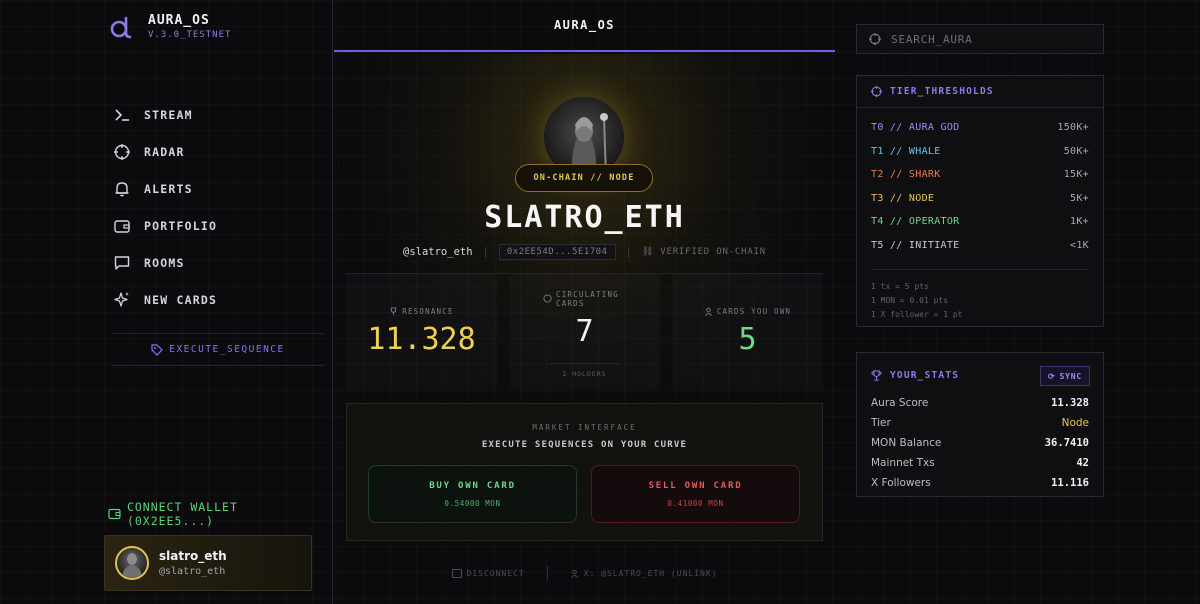 Image resolution: width=1200 pixels, height=604 pixels. What do you see at coordinates (587, 298) in the screenshot?
I see `circulating-label: CIRCULATING CARDS` at bounding box center [587, 298].